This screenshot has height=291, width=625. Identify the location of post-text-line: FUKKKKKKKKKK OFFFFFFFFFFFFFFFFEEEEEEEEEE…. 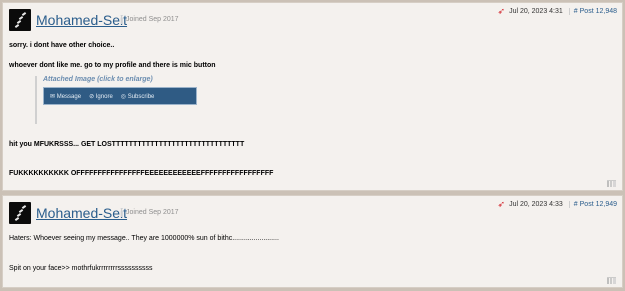
(141, 173).